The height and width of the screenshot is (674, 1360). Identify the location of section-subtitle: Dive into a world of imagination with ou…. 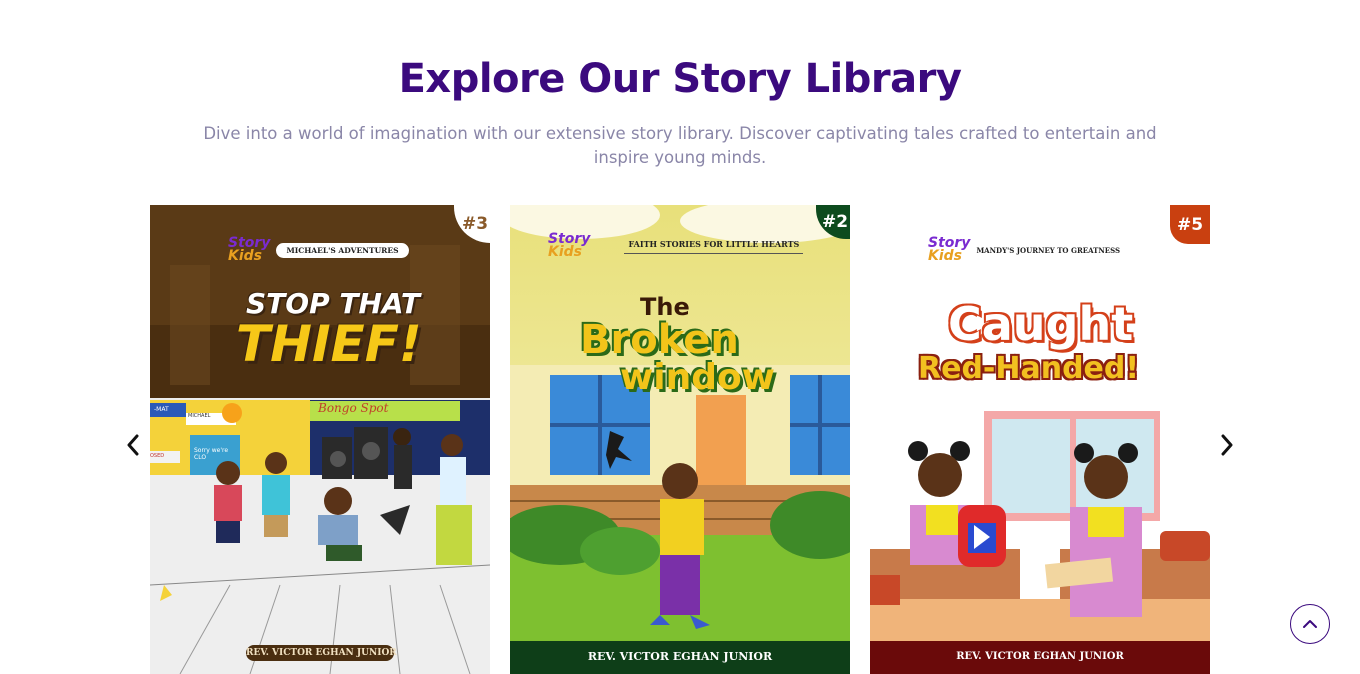
(680, 145).